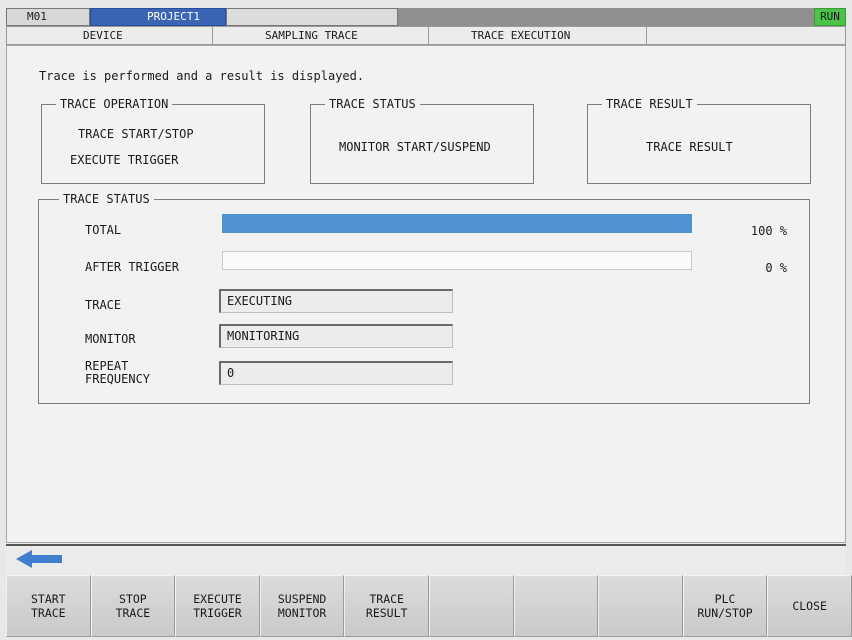 This screenshot has height=640, width=852. I want to click on after-trigger-label: AFTER TRIGGER, so click(132, 267).